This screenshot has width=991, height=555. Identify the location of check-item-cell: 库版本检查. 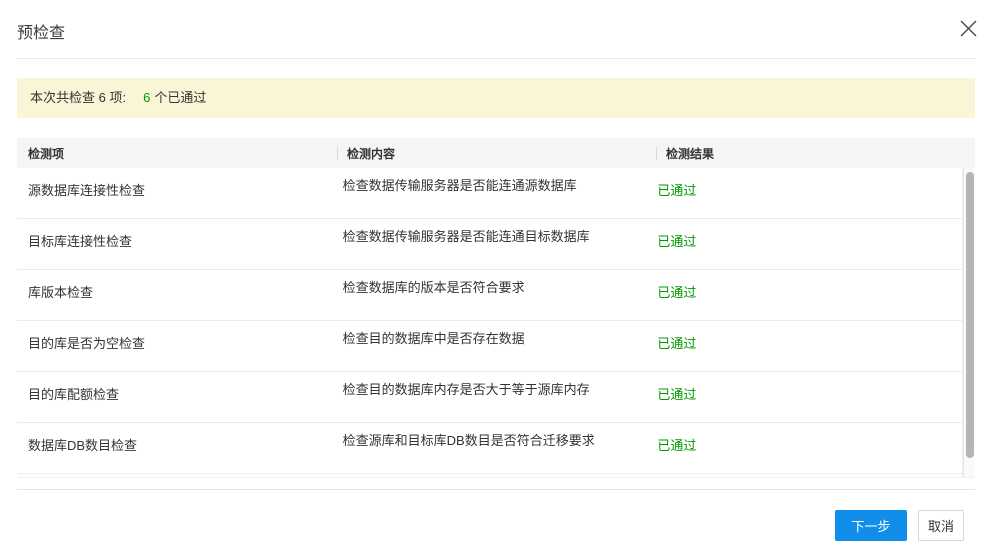
(61, 292).